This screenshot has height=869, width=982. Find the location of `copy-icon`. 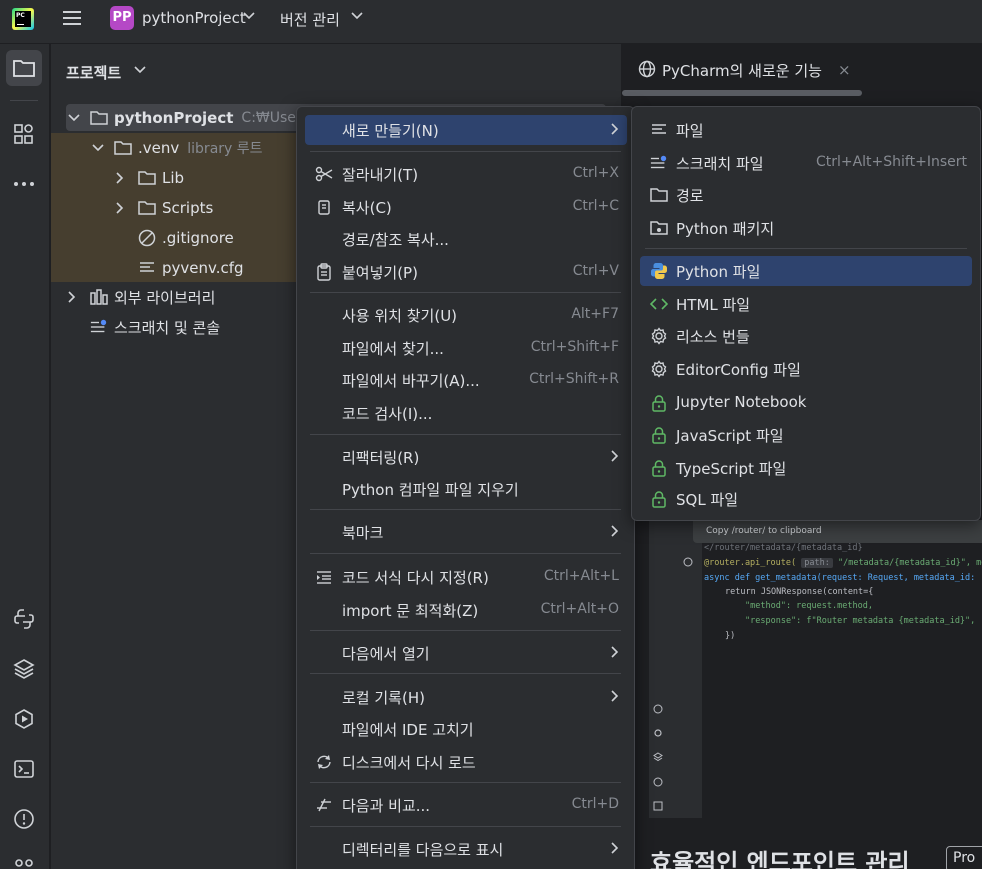

copy-icon is located at coordinates (324, 207).